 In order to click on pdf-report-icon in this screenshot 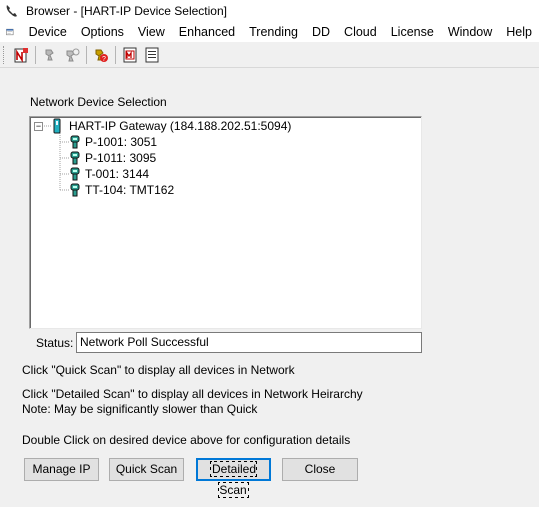, I will do `click(130, 54)`.